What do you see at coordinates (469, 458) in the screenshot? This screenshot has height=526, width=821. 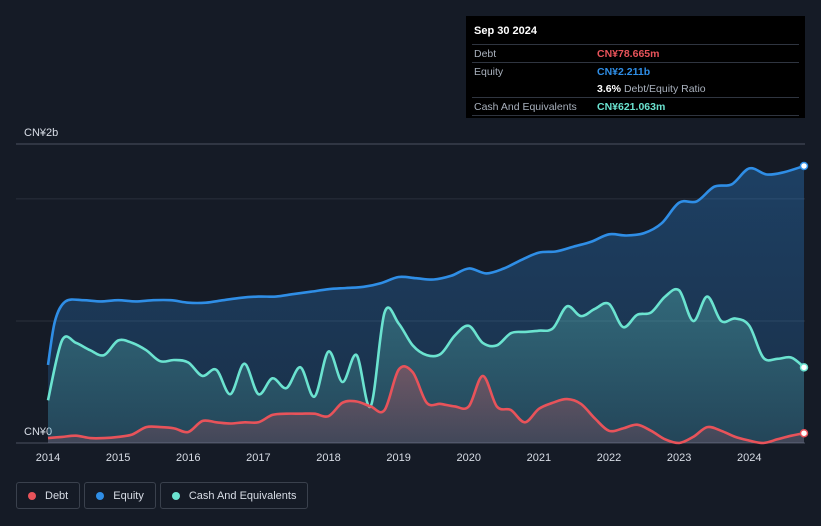 I see `x-tick-label-2020: 2020` at bounding box center [469, 458].